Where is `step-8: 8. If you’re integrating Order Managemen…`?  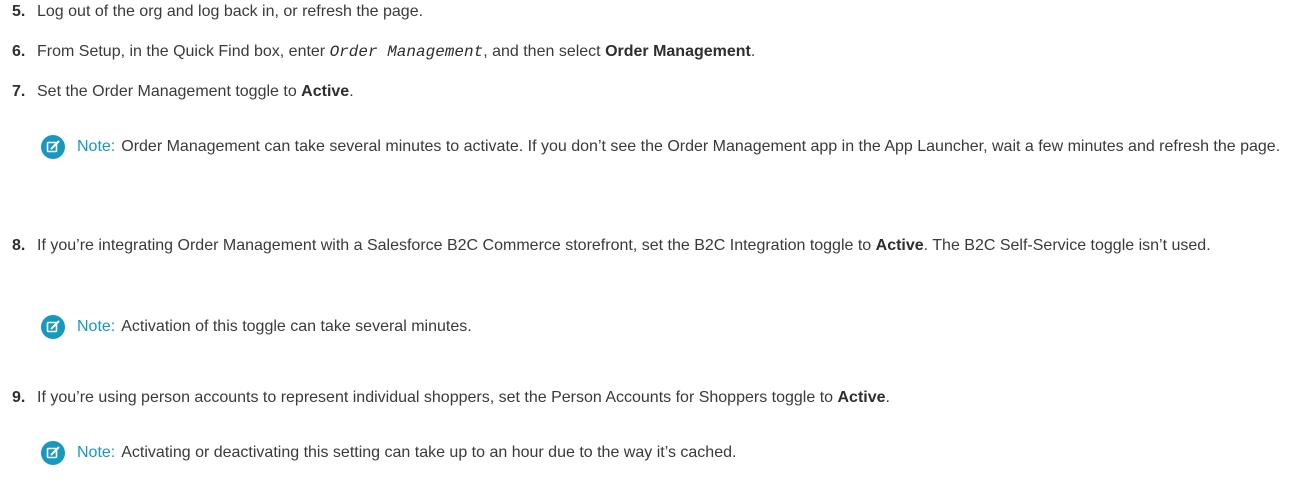 step-8: 8. If you’re integrating Order Managemen… is located at coordinates (659, 246).